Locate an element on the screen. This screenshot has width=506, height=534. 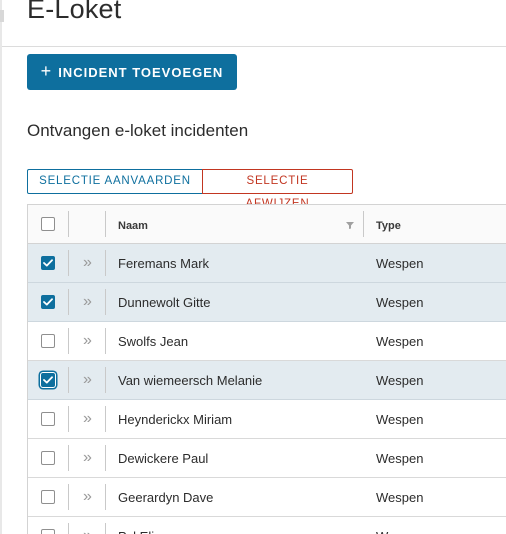
table-row: » Feremans Mark Wespen is located at coordinates (267, 263).